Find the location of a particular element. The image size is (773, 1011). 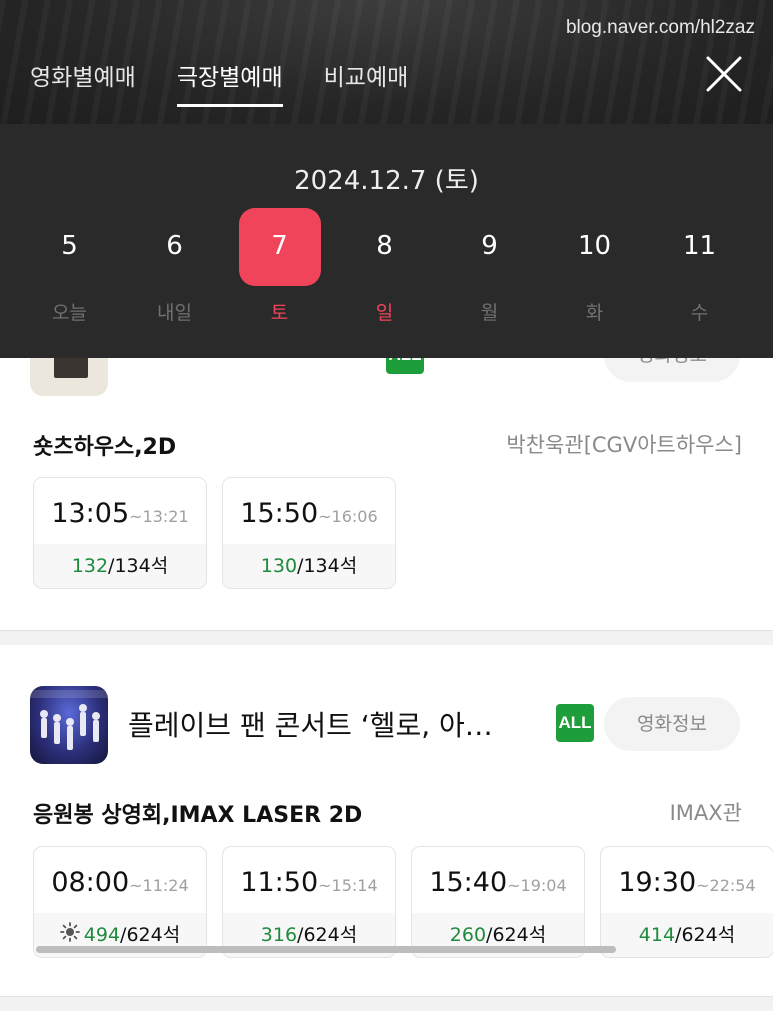

end-time: ~16:06 is located at coordinates (348, 516).